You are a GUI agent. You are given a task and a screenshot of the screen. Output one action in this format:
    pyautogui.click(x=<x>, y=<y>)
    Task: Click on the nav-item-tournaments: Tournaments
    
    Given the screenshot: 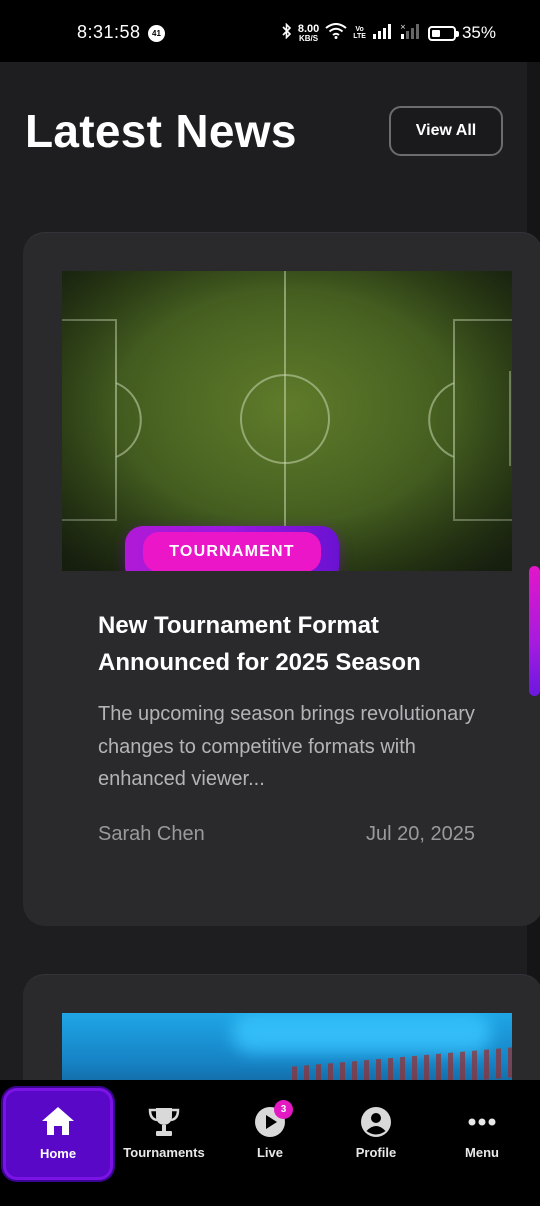 What is the action you would take?
    pyautogui.click(x=164, y=1130)
    